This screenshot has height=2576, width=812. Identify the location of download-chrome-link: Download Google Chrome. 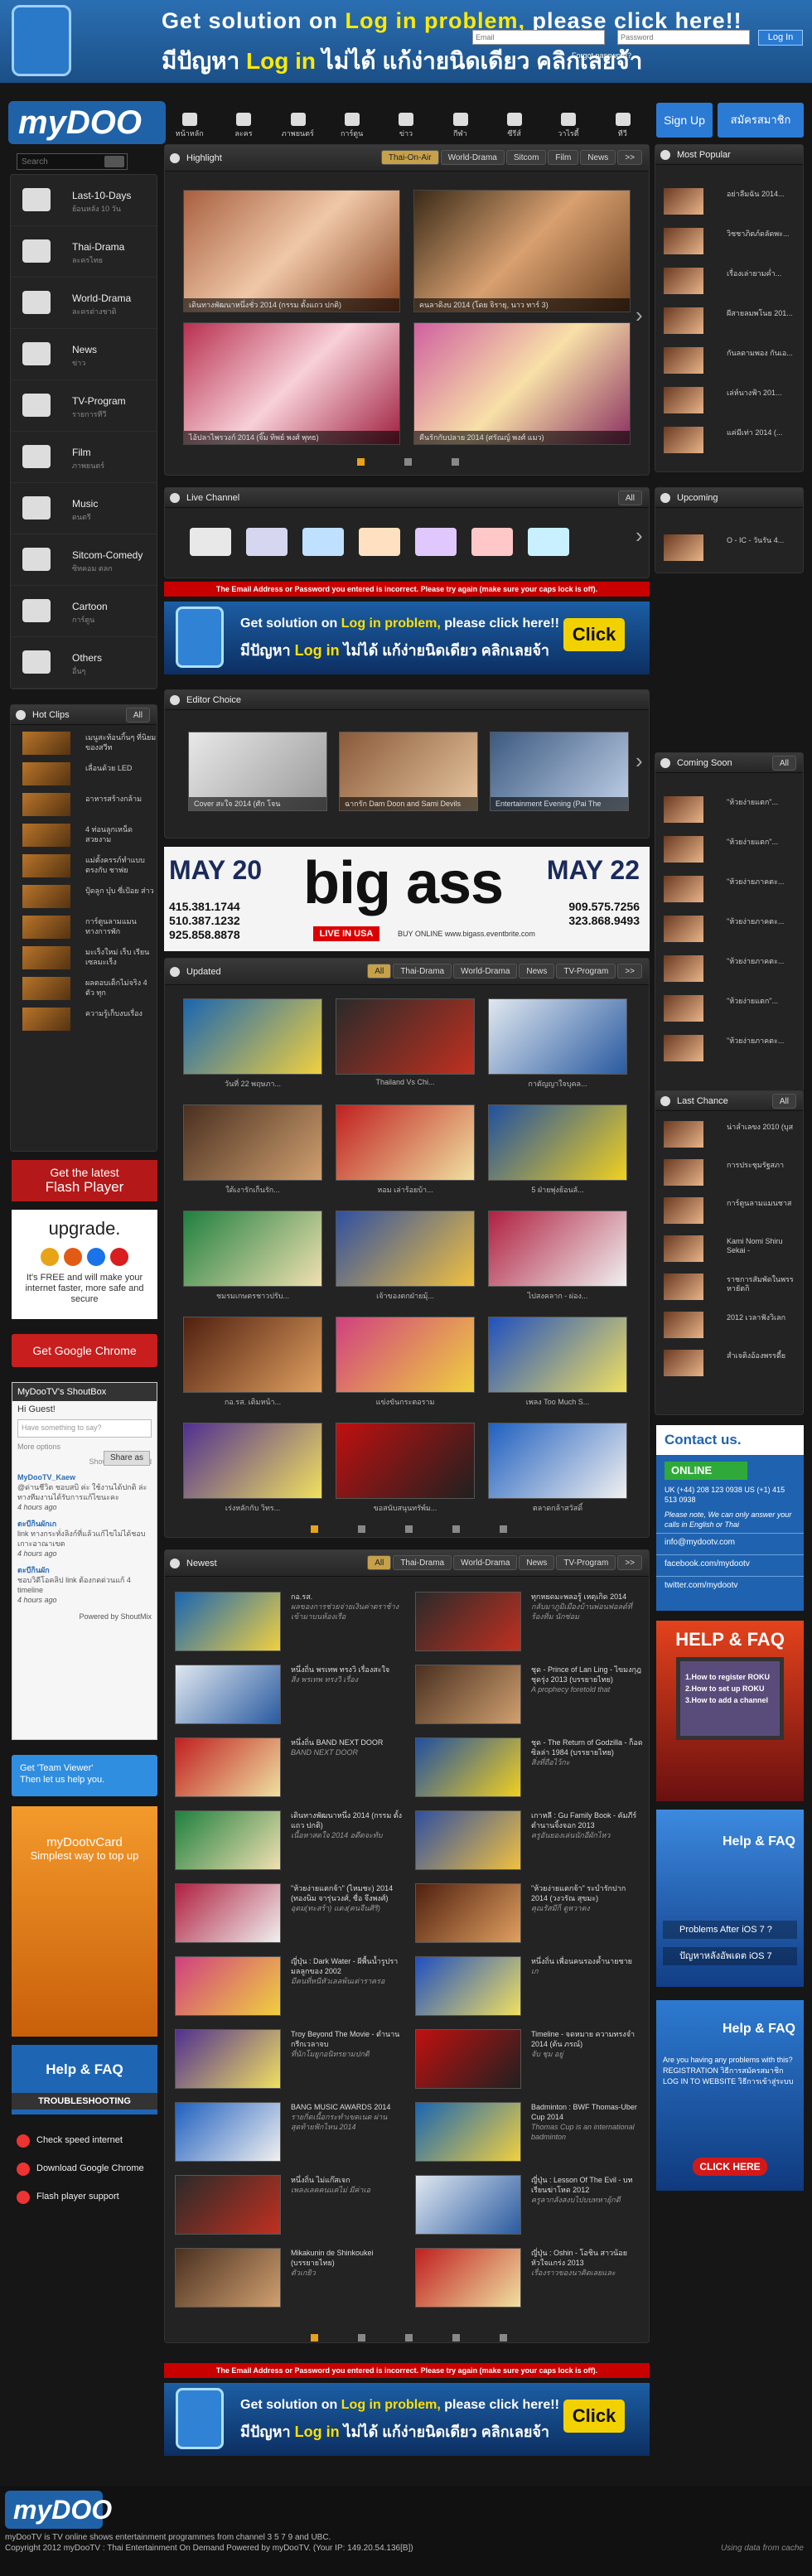
(84, 2169).